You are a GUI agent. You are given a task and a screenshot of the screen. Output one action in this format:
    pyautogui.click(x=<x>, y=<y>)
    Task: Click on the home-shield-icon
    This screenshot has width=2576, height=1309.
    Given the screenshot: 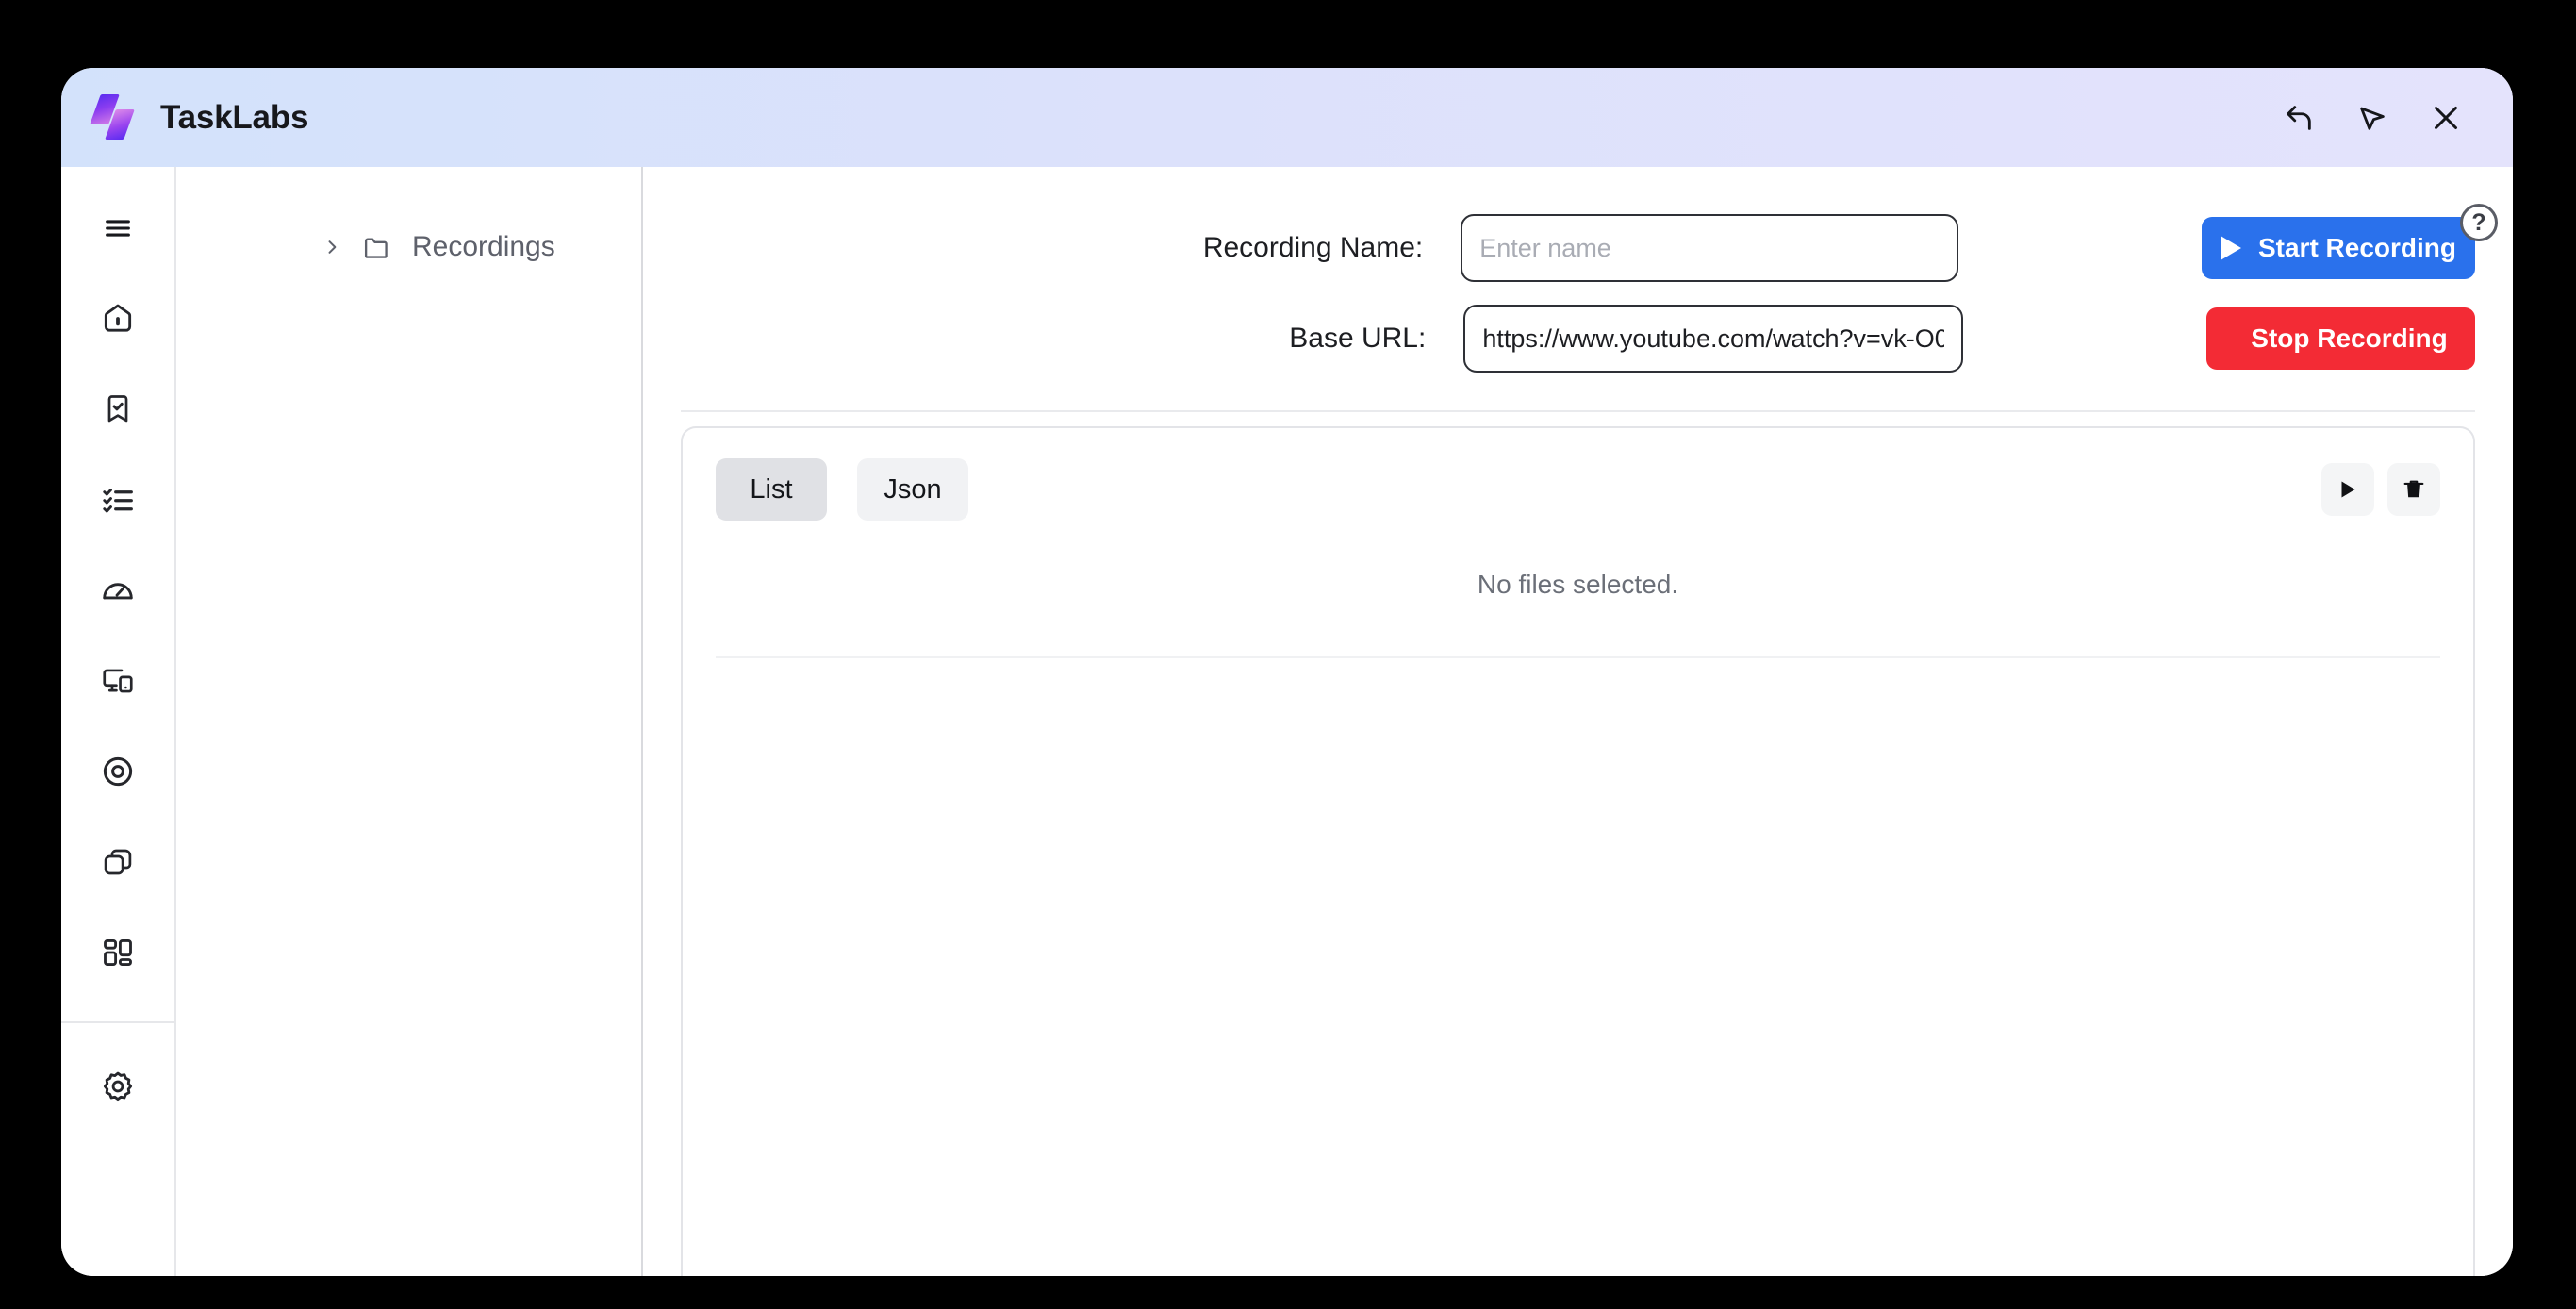 What is the action you would take?
    pyautogui.click(x=118, y=319)
    